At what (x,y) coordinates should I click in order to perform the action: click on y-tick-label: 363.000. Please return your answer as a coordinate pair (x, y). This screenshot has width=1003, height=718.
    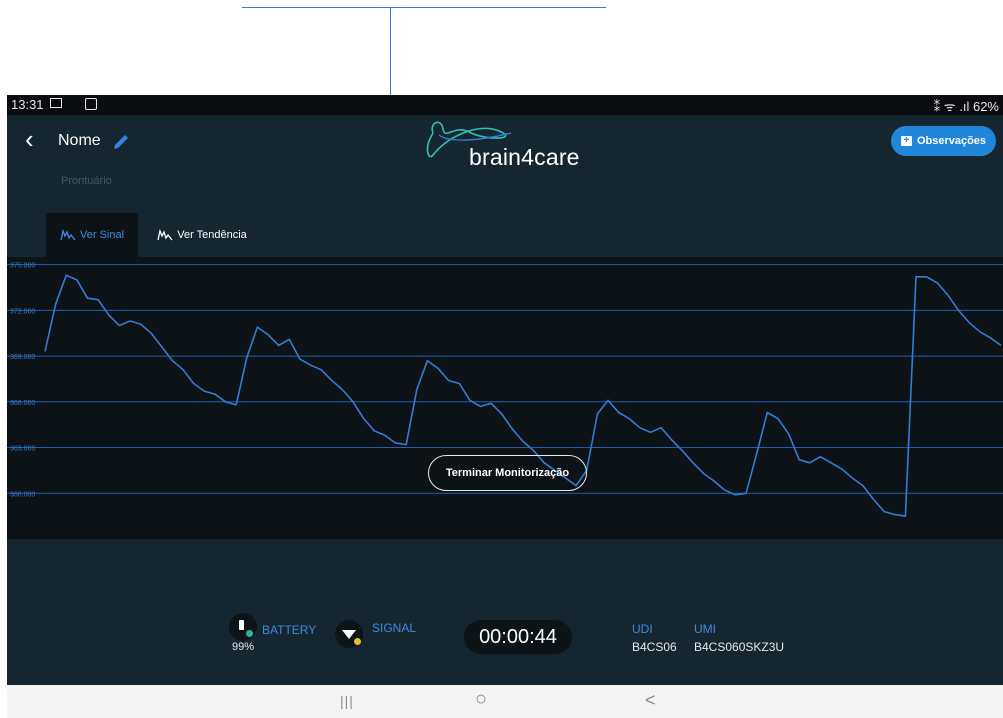
    Looking at the image, I should click on (22, 449).